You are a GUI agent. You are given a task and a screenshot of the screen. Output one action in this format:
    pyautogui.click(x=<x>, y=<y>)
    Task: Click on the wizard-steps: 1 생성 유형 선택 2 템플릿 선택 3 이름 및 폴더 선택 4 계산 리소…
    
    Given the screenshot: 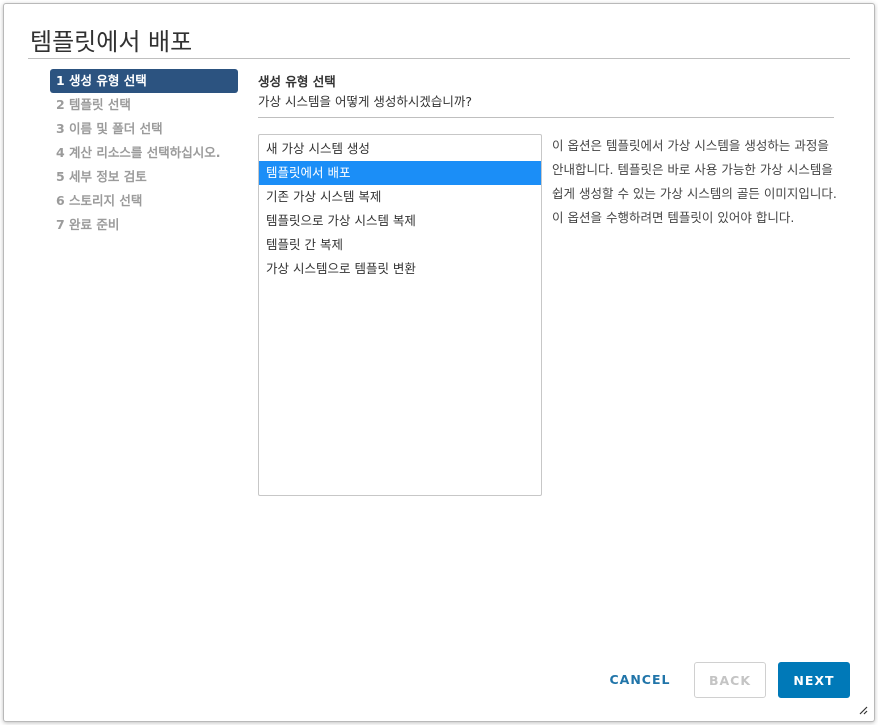 What is the action you would take?
    pyautogui.click(x=144, y=153)
    